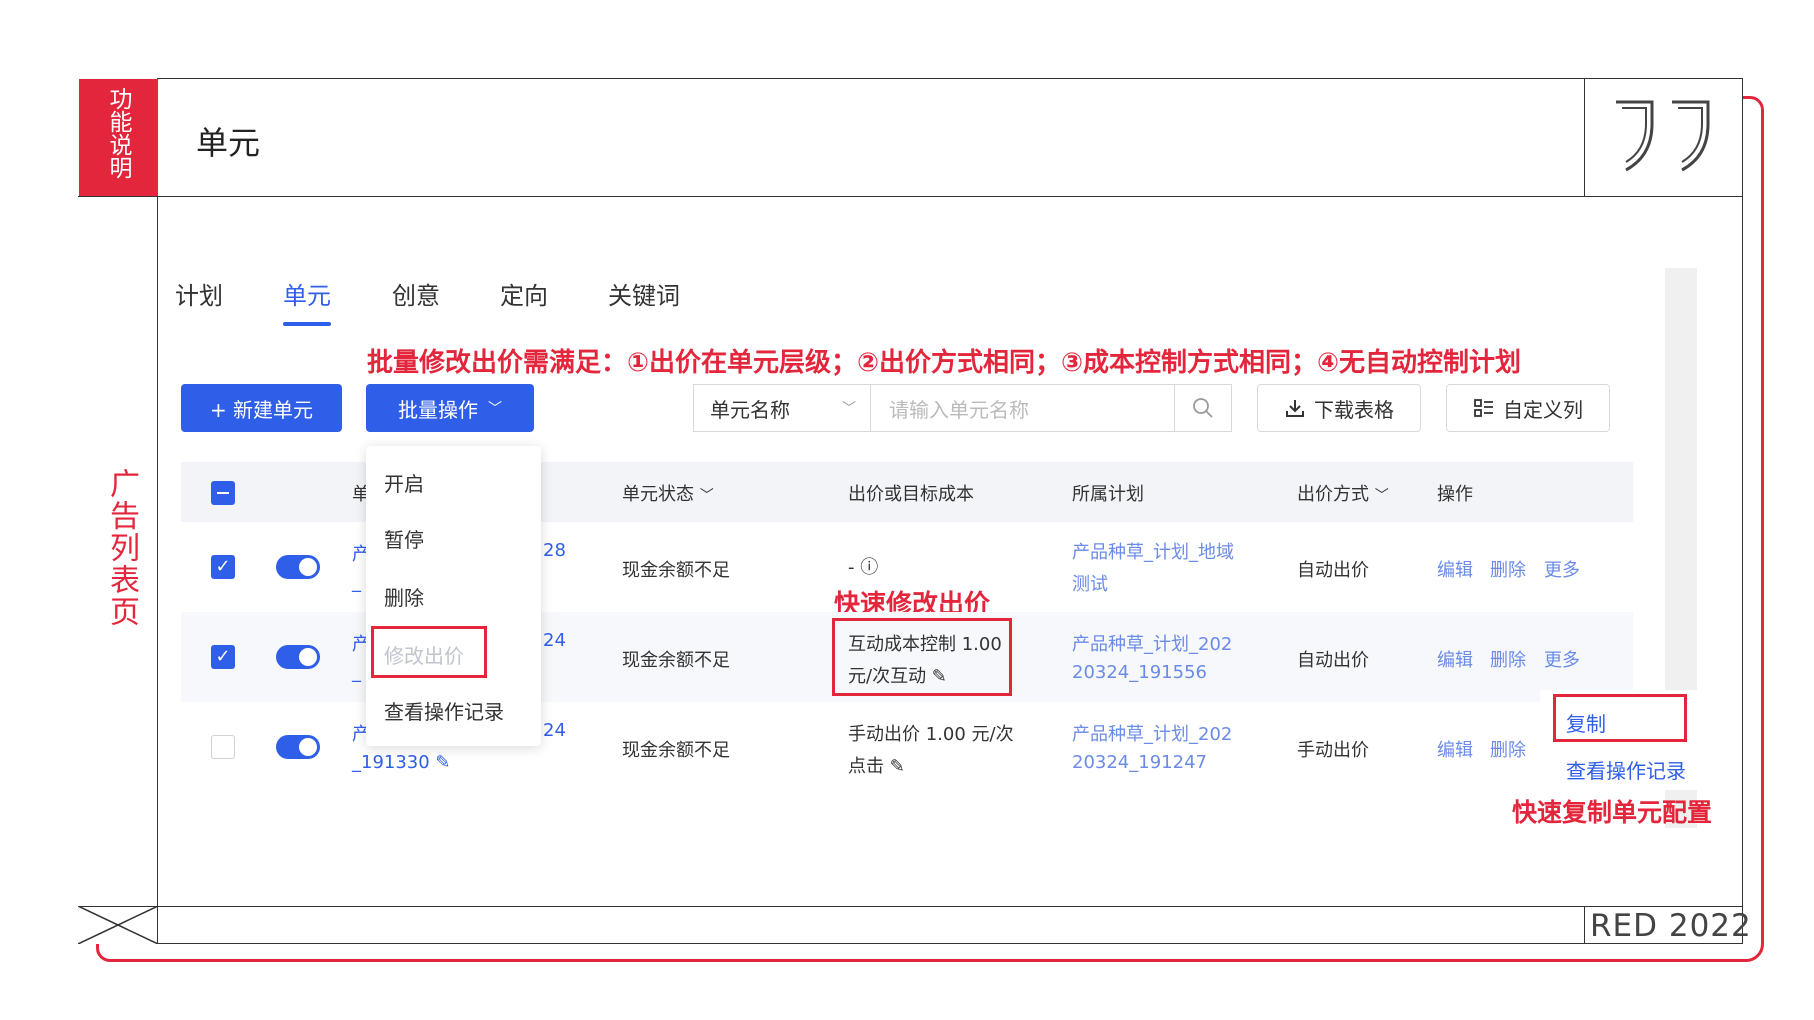 Image resolution: width=1814 pixels, height=1020 pixels. What do you see at coordinates (1671, 926) in the screenshot?
I see `brand-footer: RED 2022` at bounding box center [1671, 926].